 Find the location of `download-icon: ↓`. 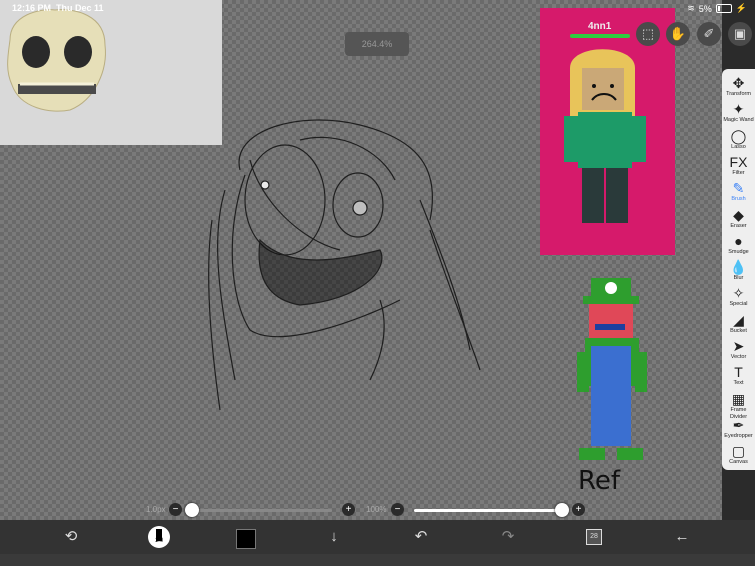

download-icon: ↓ is located at coordinates (334, 537).